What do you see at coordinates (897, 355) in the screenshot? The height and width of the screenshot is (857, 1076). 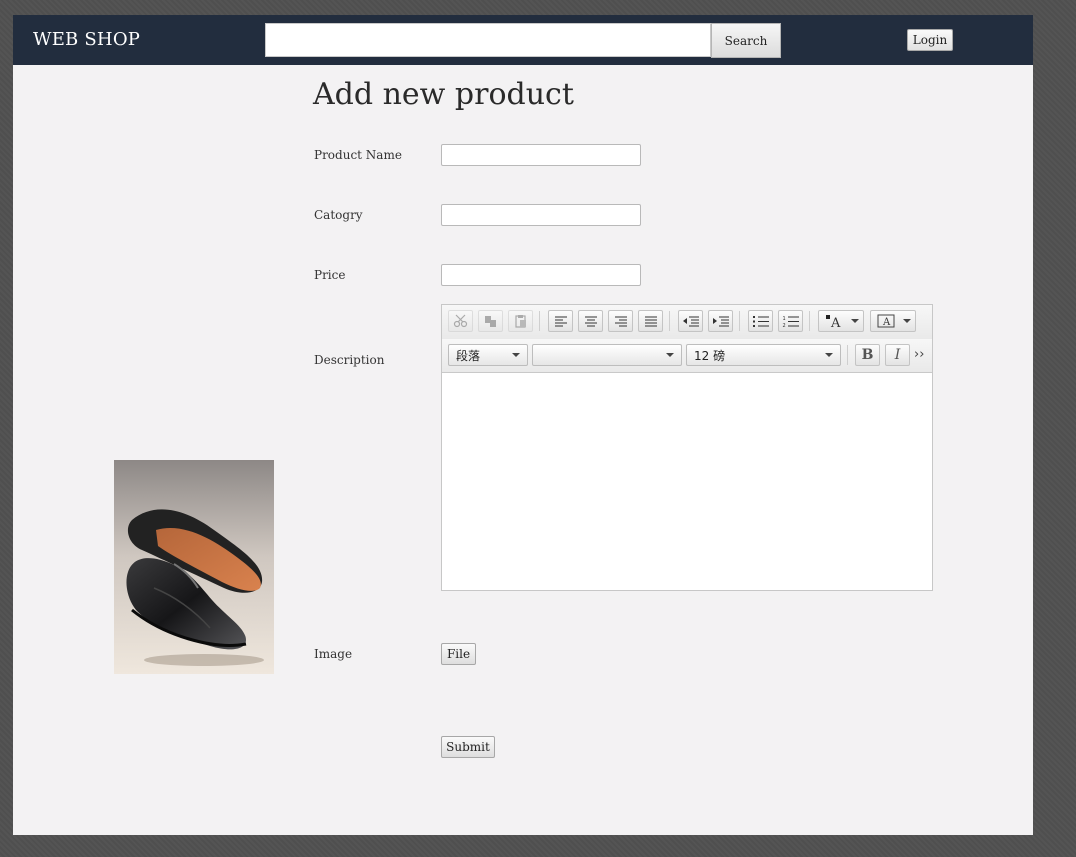 I see `italic-button: I` at bounding box center [897, 355].